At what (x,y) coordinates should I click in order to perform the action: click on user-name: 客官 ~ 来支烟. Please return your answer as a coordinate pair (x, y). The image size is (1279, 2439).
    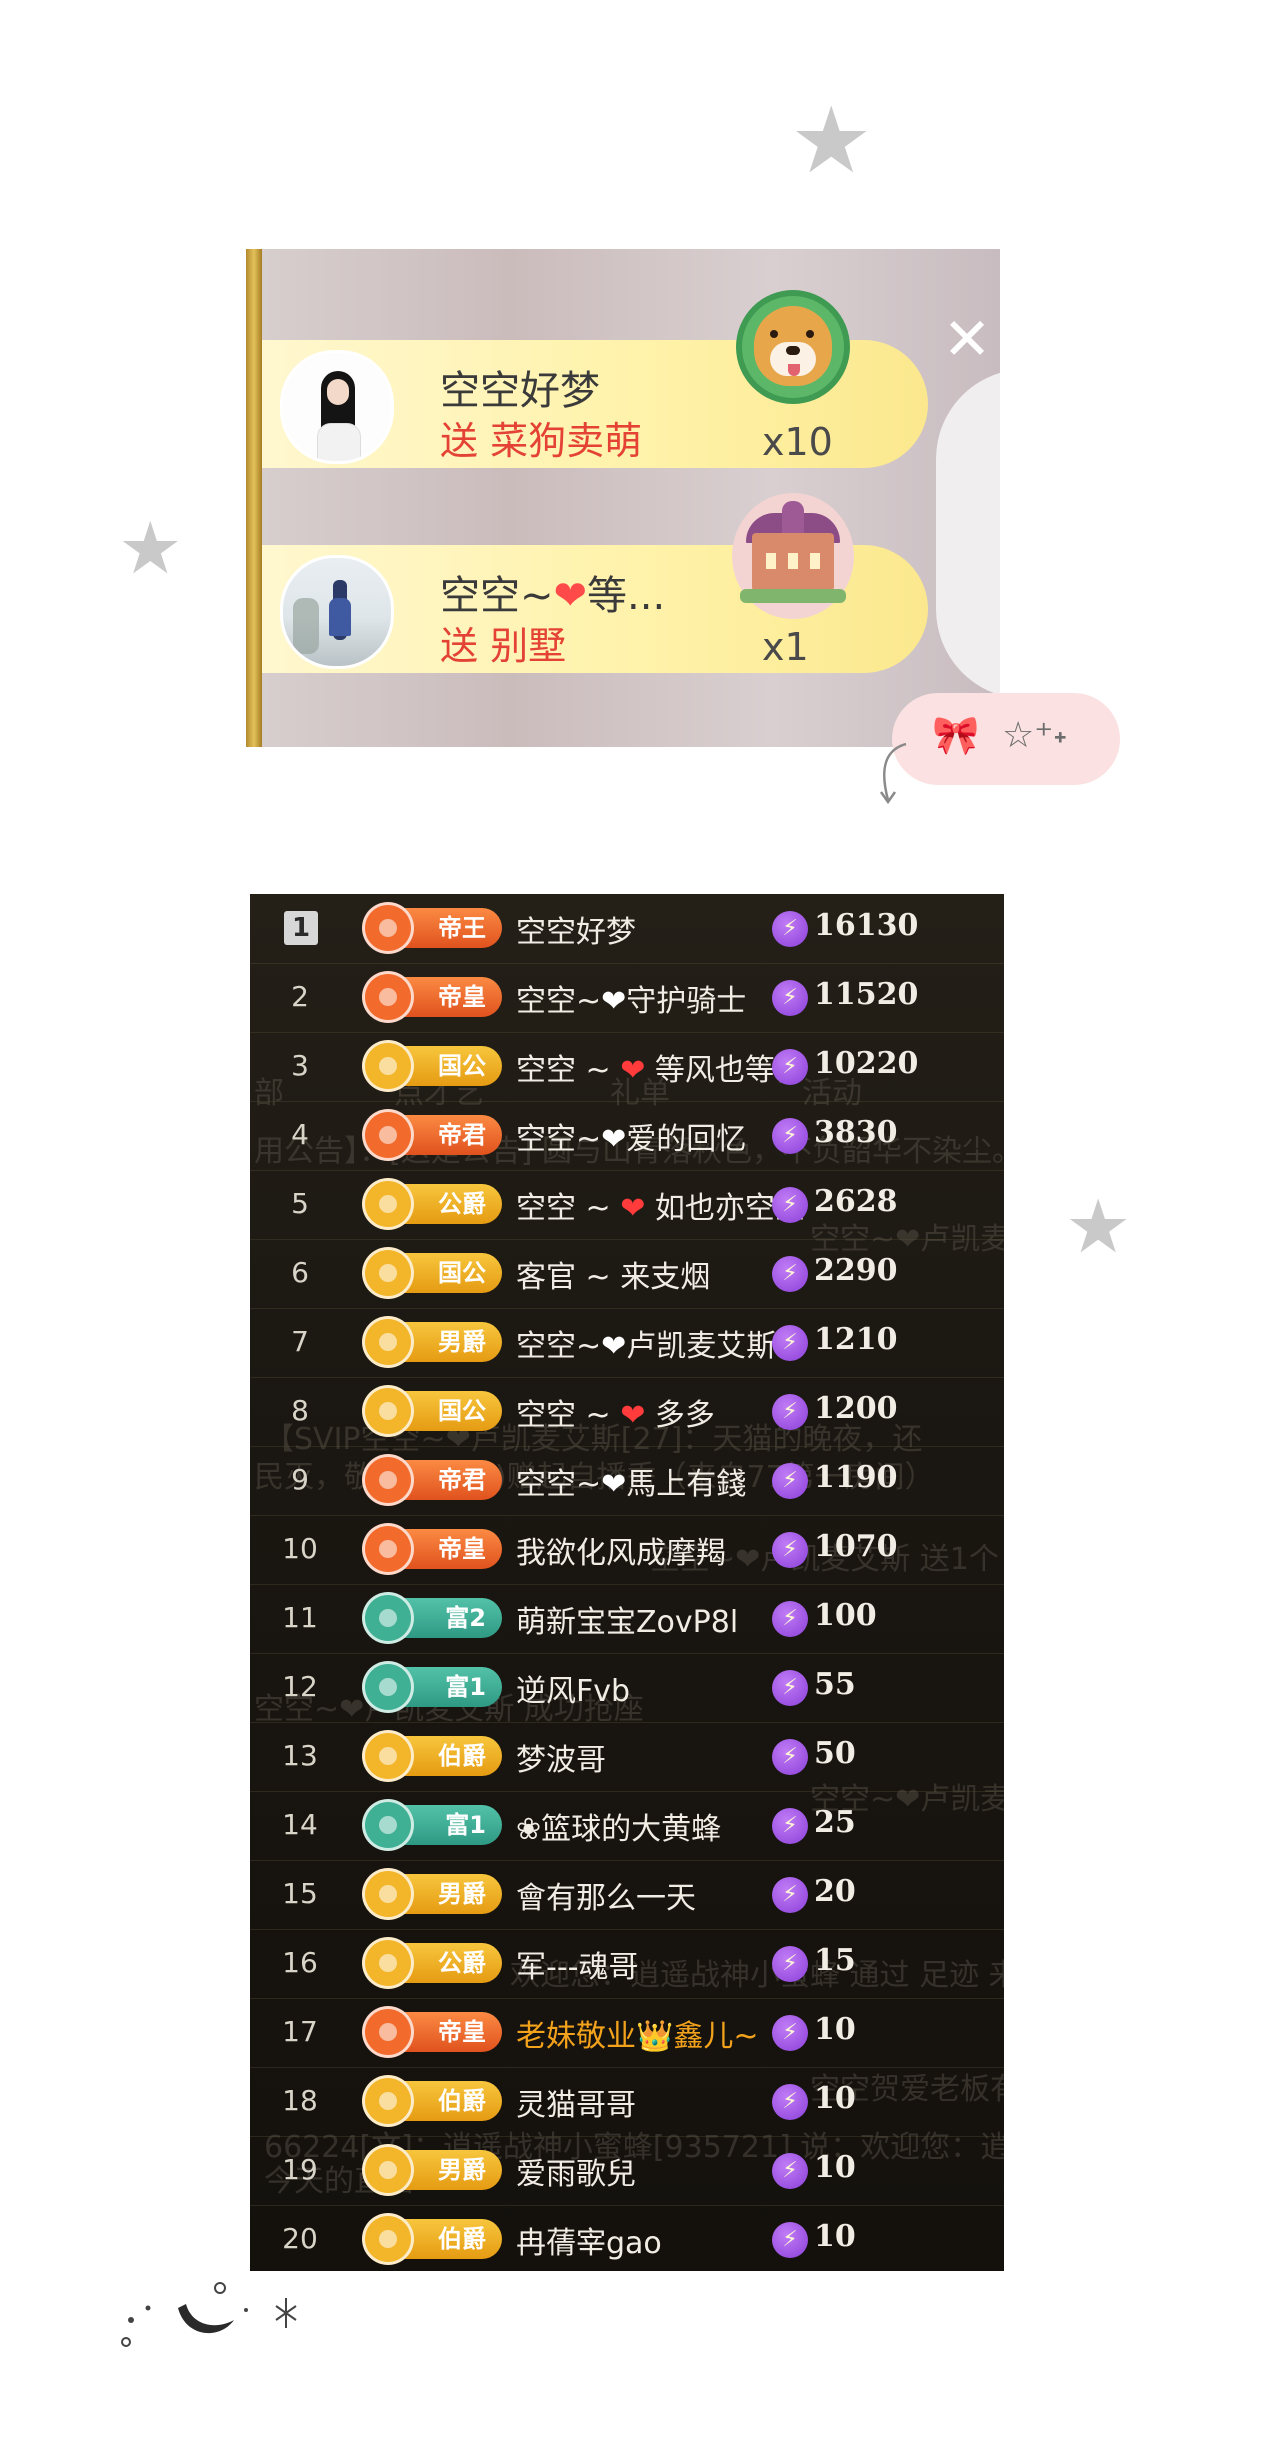
    Looking at the image, I should click on (613, 1274).